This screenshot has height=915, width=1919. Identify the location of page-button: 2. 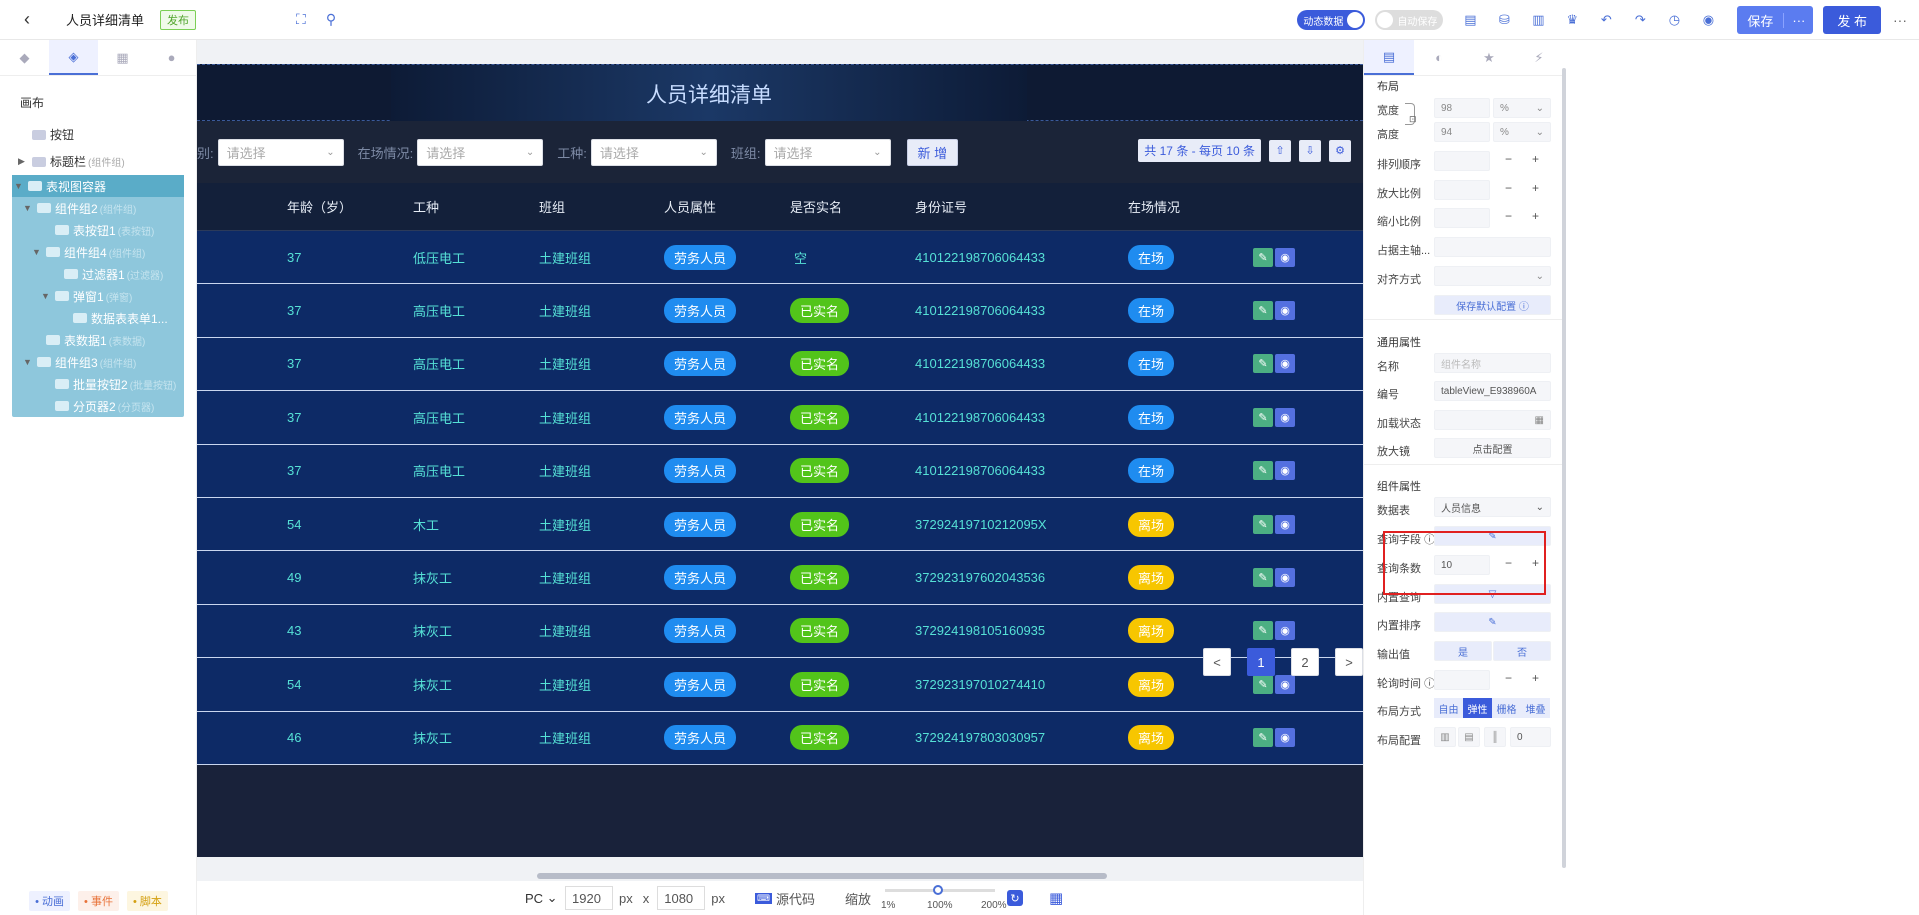
(1305, 662).